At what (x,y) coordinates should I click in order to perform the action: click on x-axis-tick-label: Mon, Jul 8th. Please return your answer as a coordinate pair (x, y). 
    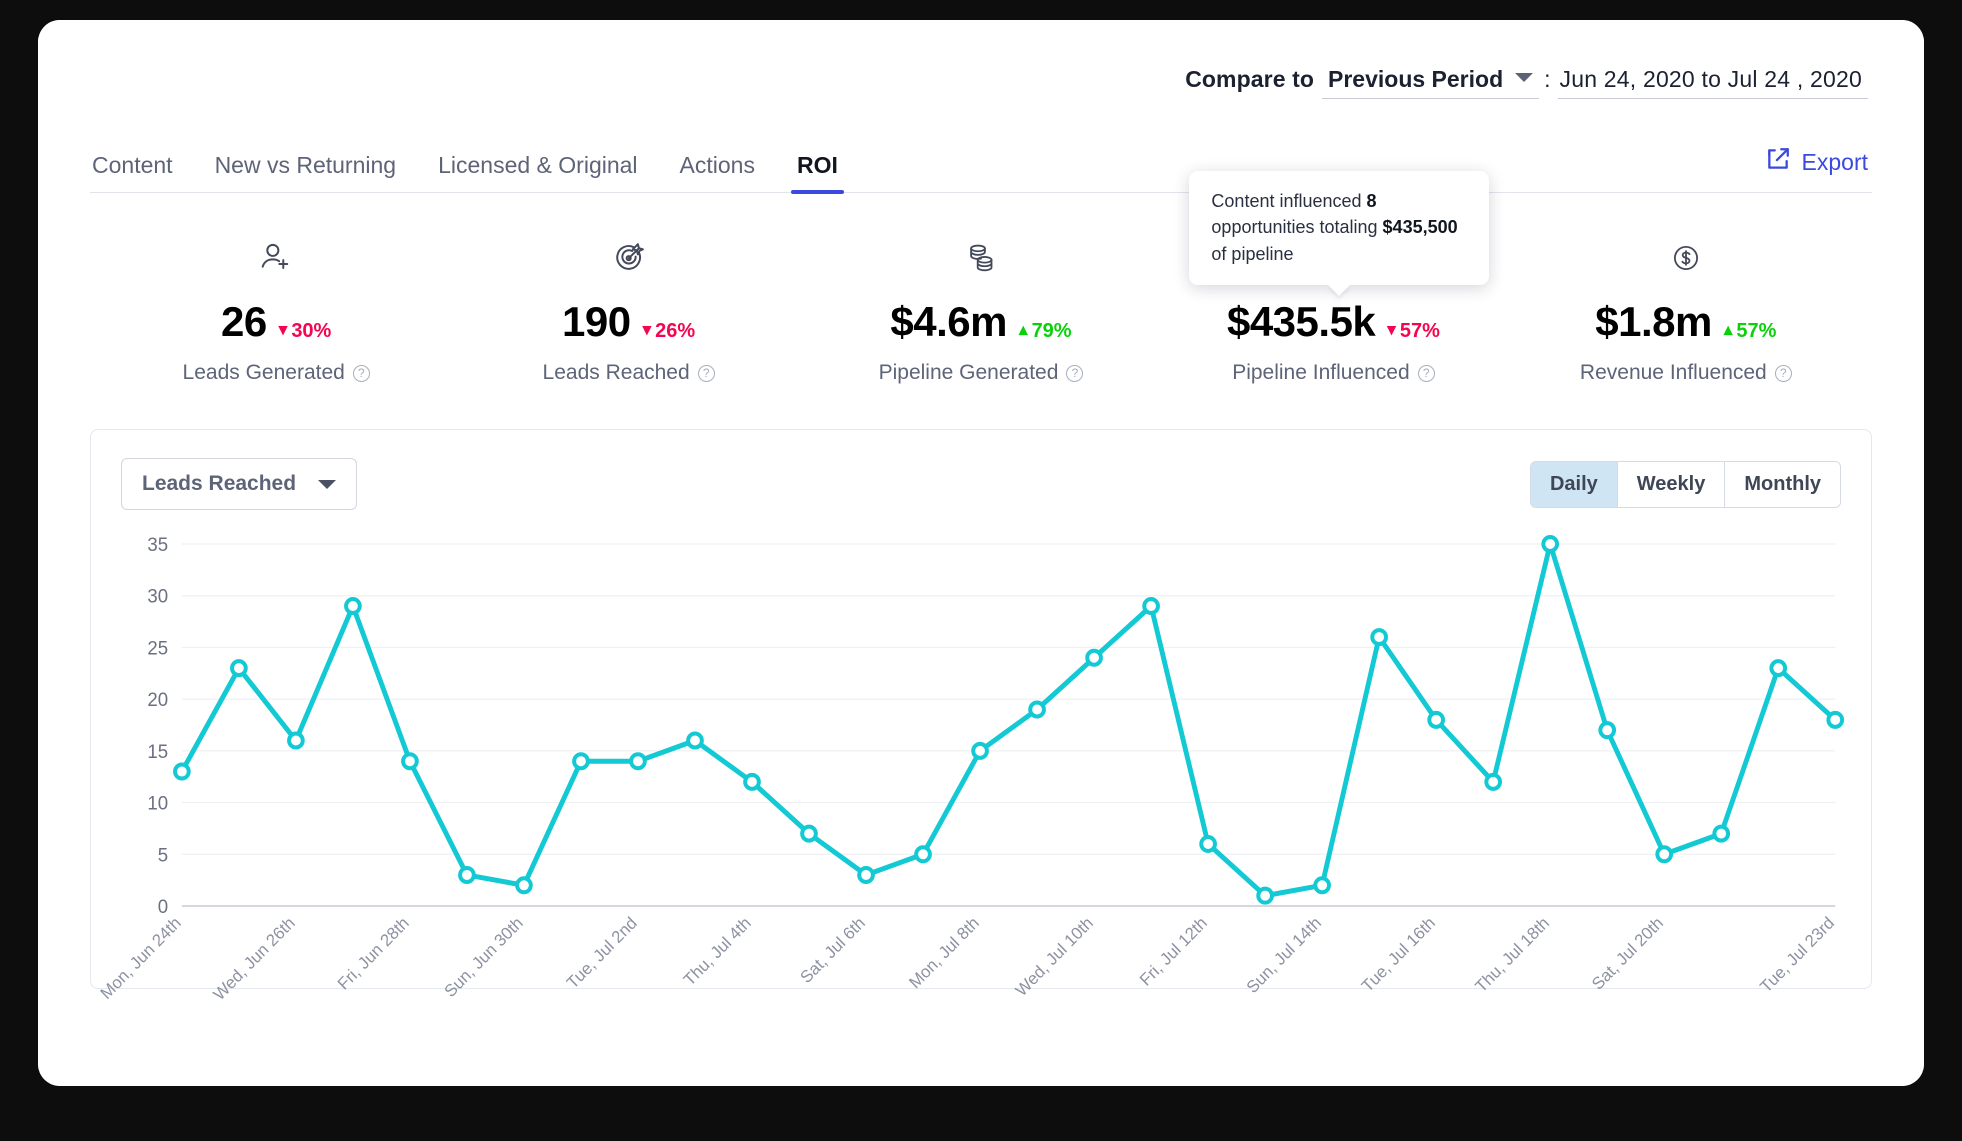
    Looking at the image, I should click on (944, 952).